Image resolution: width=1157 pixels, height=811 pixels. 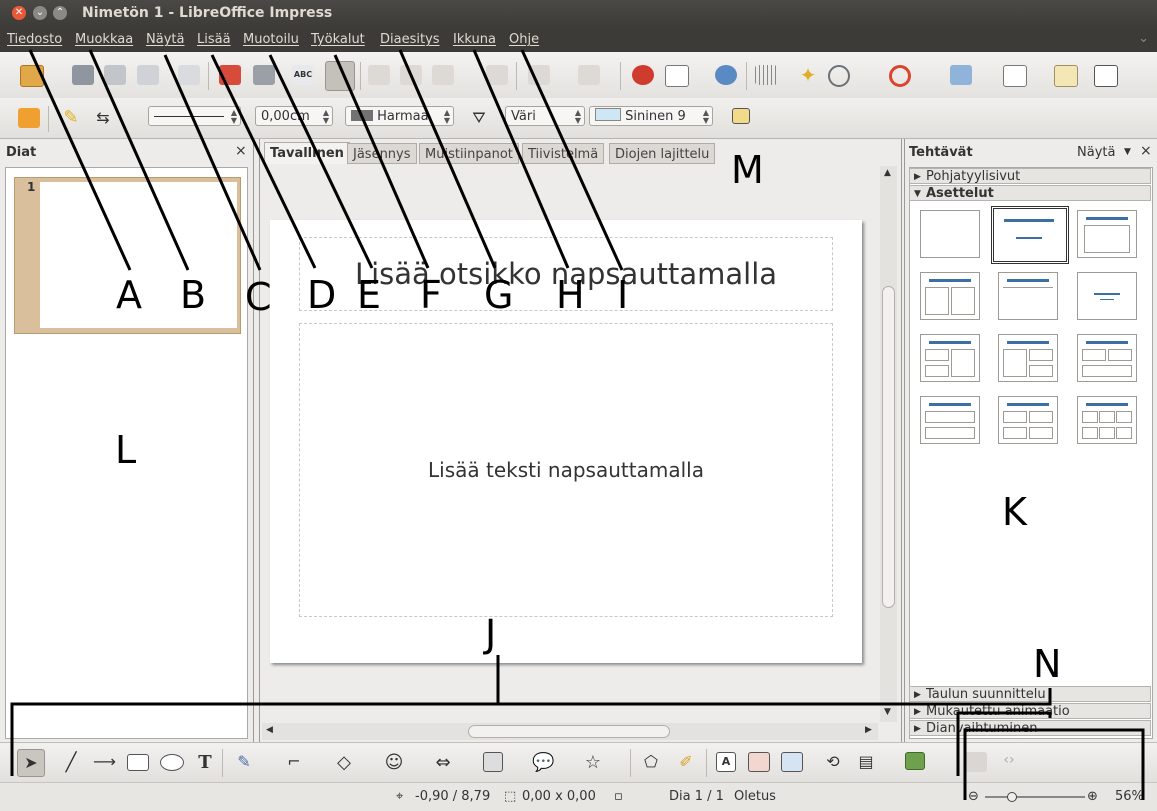 I want to click on save-icon, so click(x=115, y=75).